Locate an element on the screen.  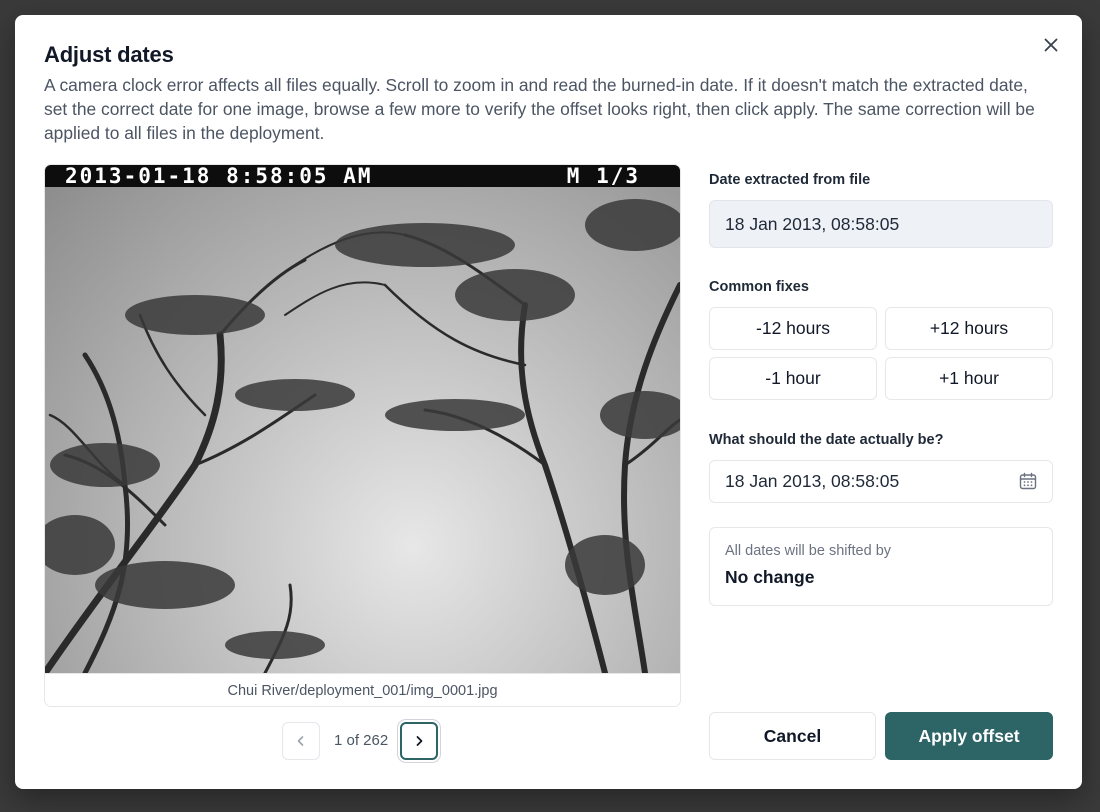
target-date-label: What should the date actually be? is located at coordinates (826, 440).